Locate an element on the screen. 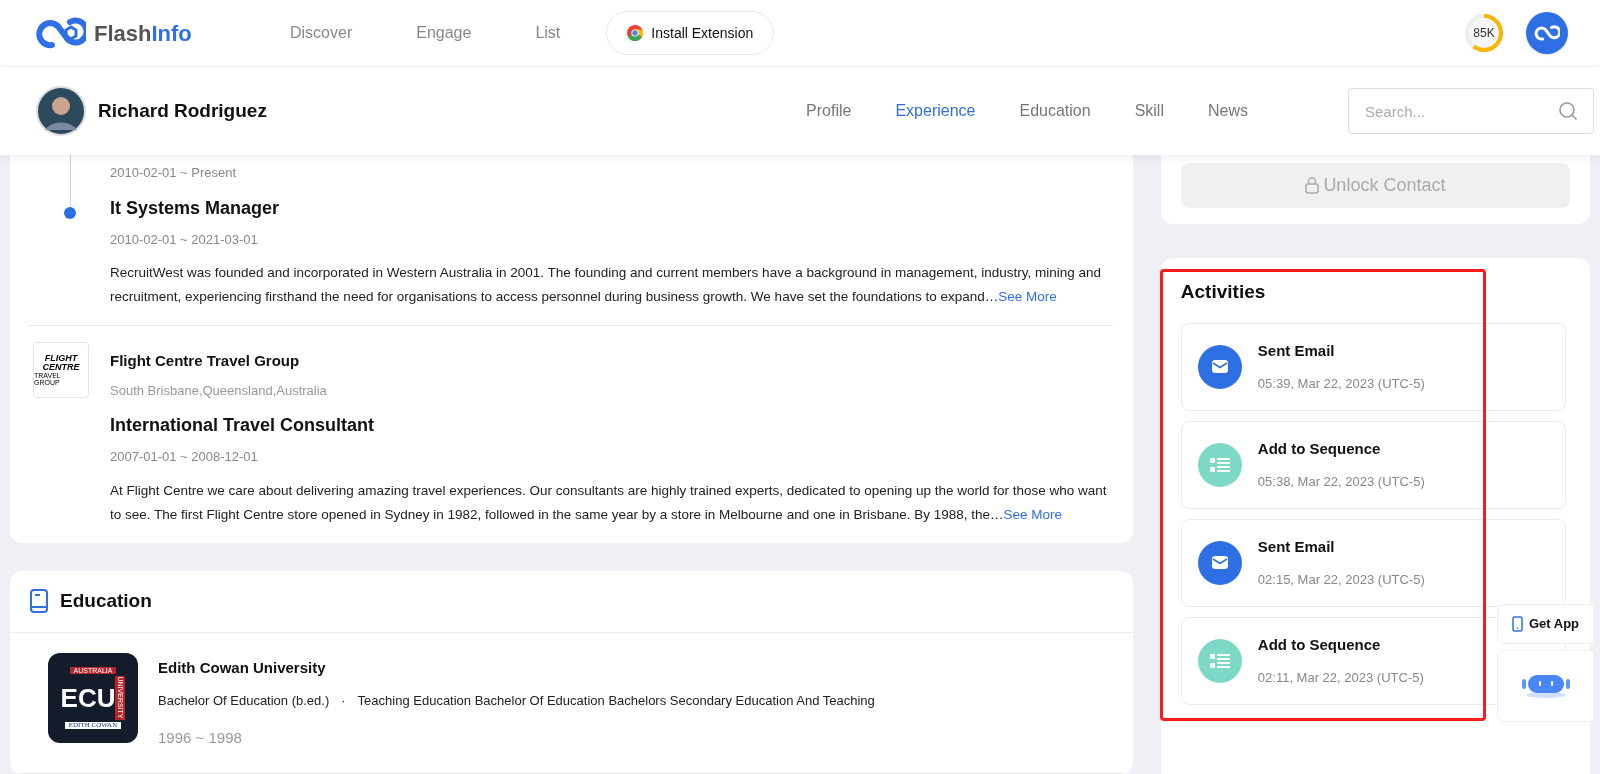 This screenshot has width=1600, height=774. activity-time: 05:38, Mar 22, 2023 (UTC-5) is located at coordinates (1341, 482).